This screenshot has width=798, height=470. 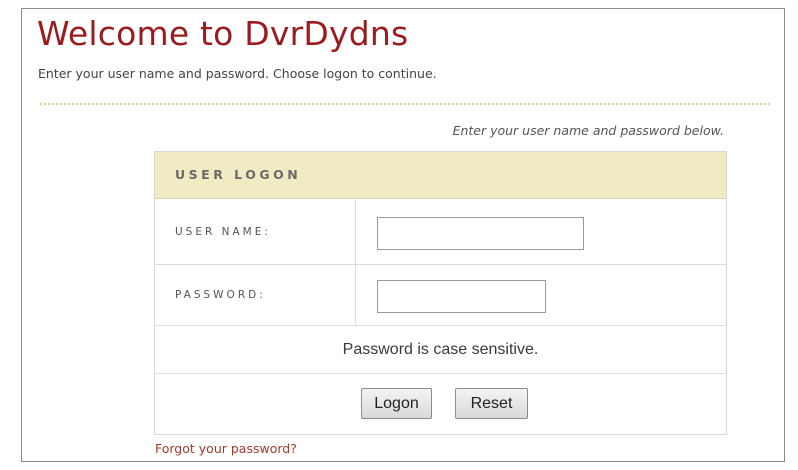 I want to click on case-sensitive-note: Password is case sensitive., so click(x=440, y=349).